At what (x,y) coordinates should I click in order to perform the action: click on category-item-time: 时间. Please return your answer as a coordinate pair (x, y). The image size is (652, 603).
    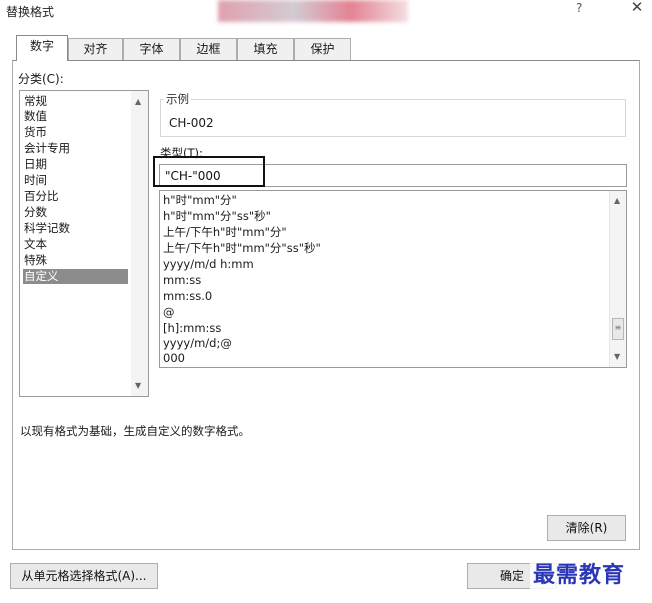
    Looking at the image, I should click on (75, 180).